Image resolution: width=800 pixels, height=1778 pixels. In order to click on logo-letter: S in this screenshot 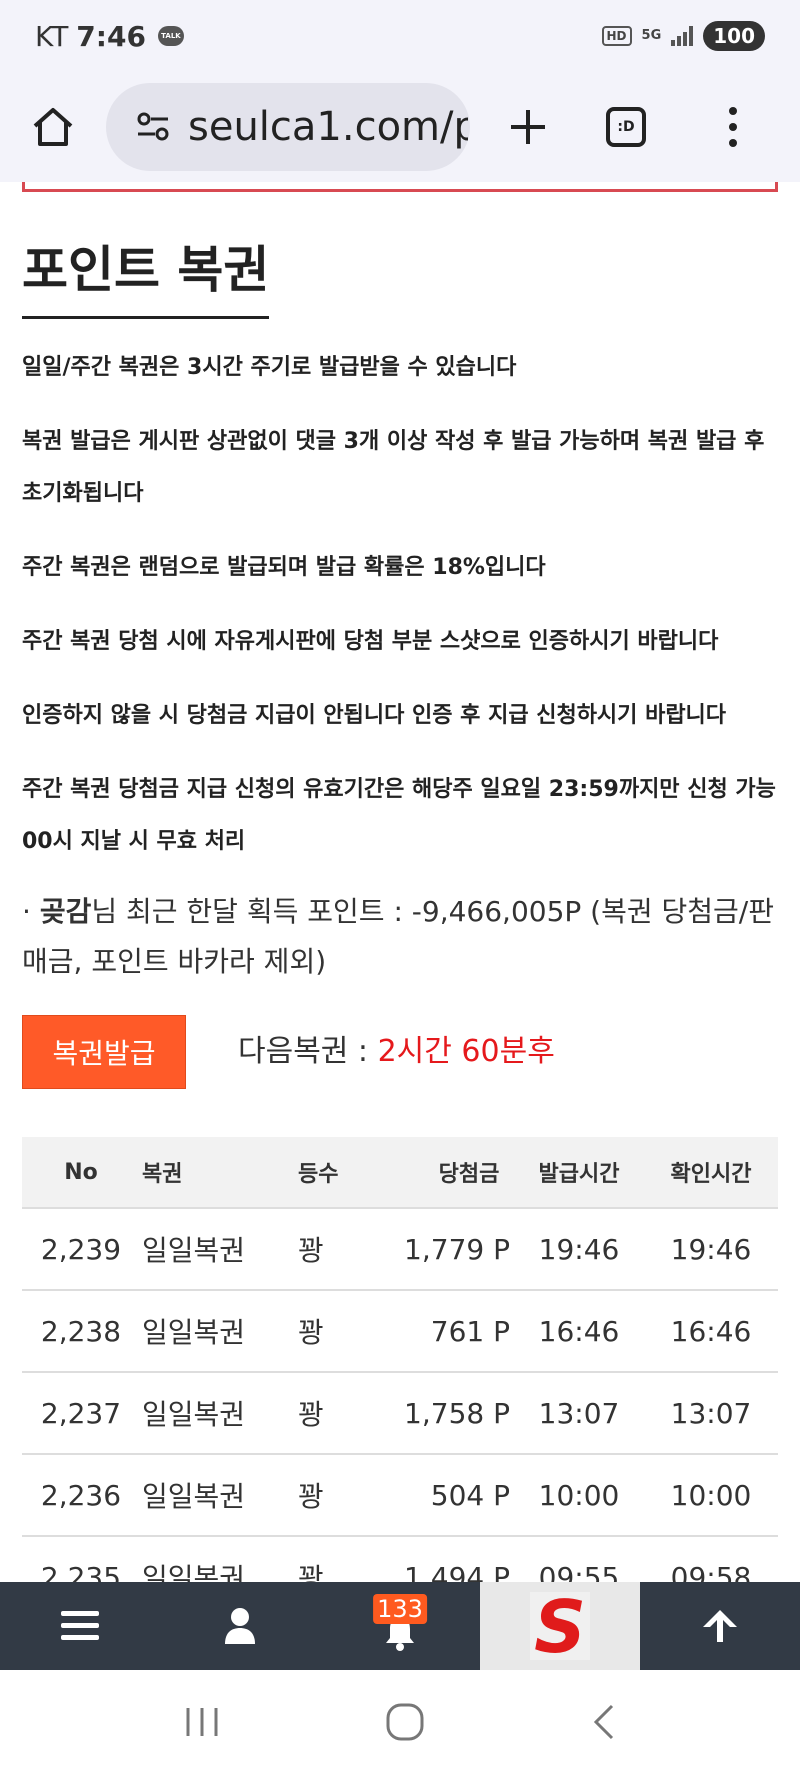, I will do `click(560, 1626)`.